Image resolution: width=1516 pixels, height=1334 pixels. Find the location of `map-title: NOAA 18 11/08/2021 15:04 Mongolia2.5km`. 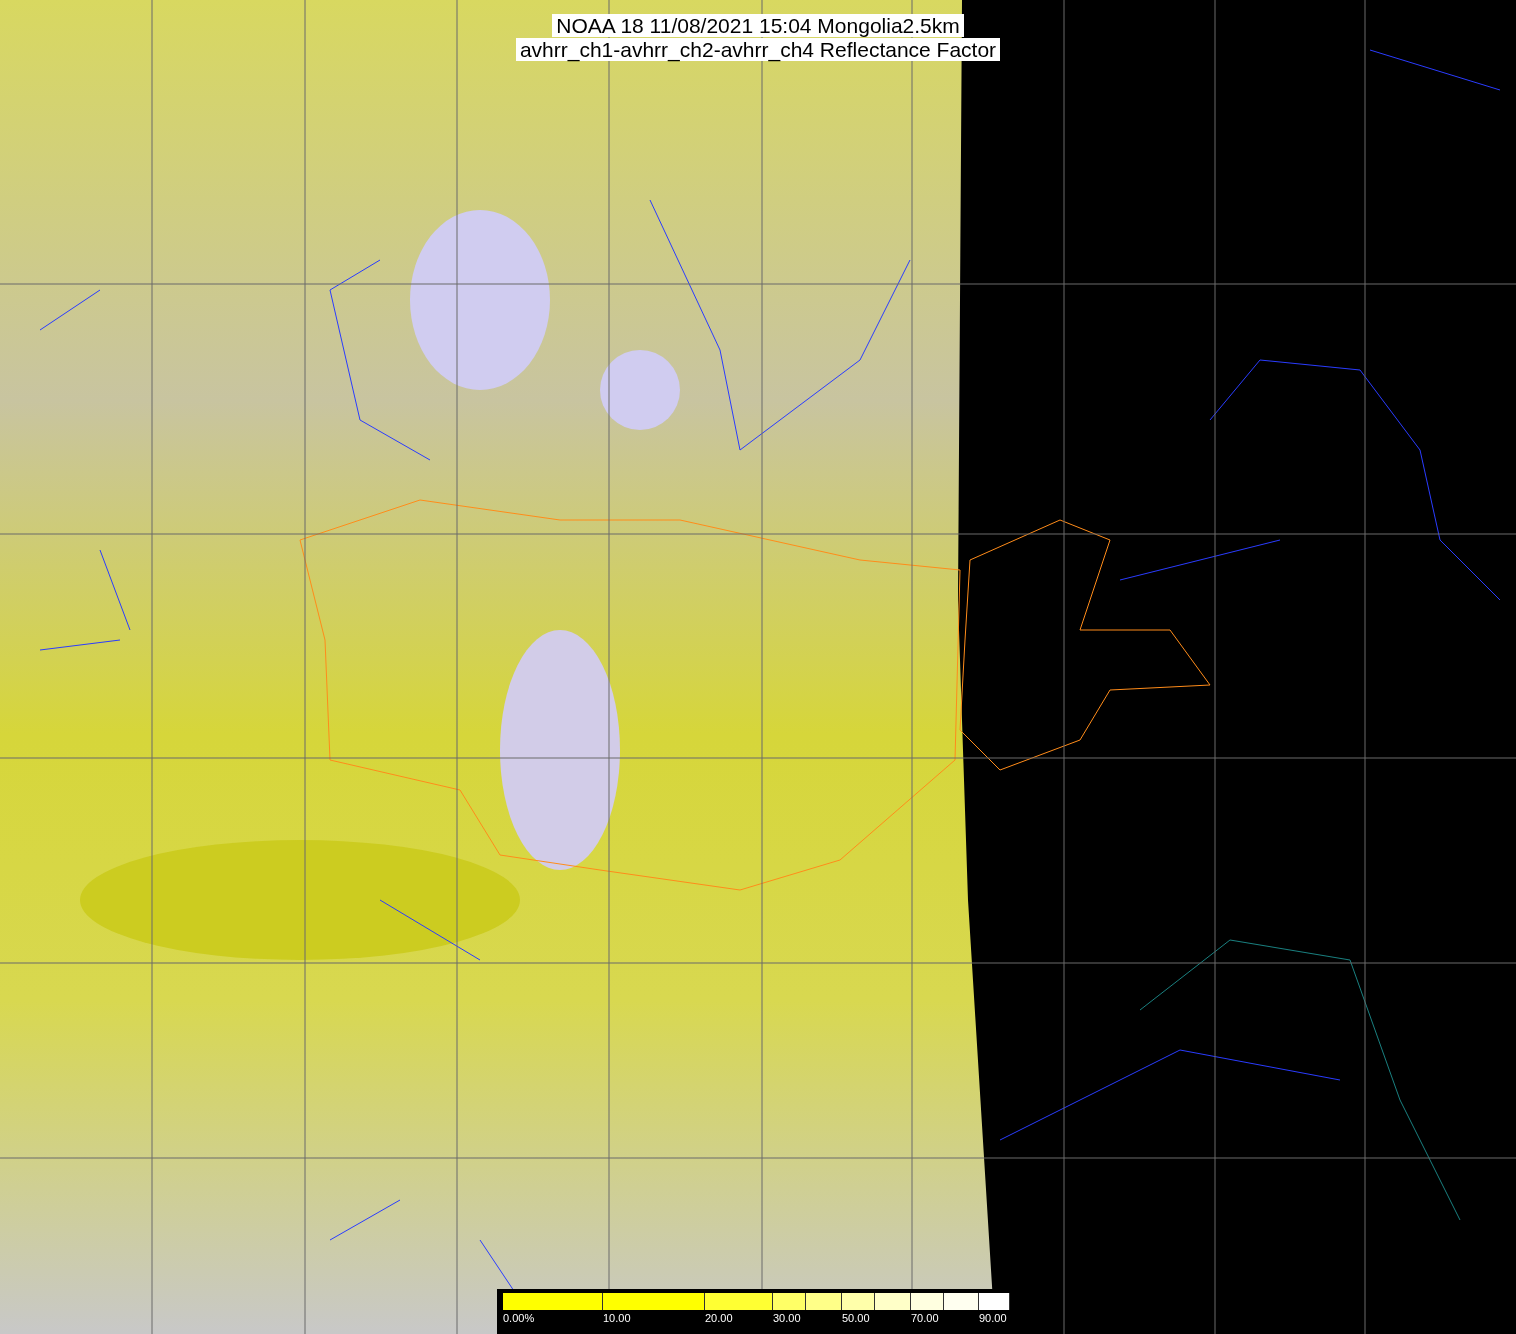

map-title: NOAA 18 11/08/2021 15:04 Mongolia2.5km is located at coordinates (758, 25).